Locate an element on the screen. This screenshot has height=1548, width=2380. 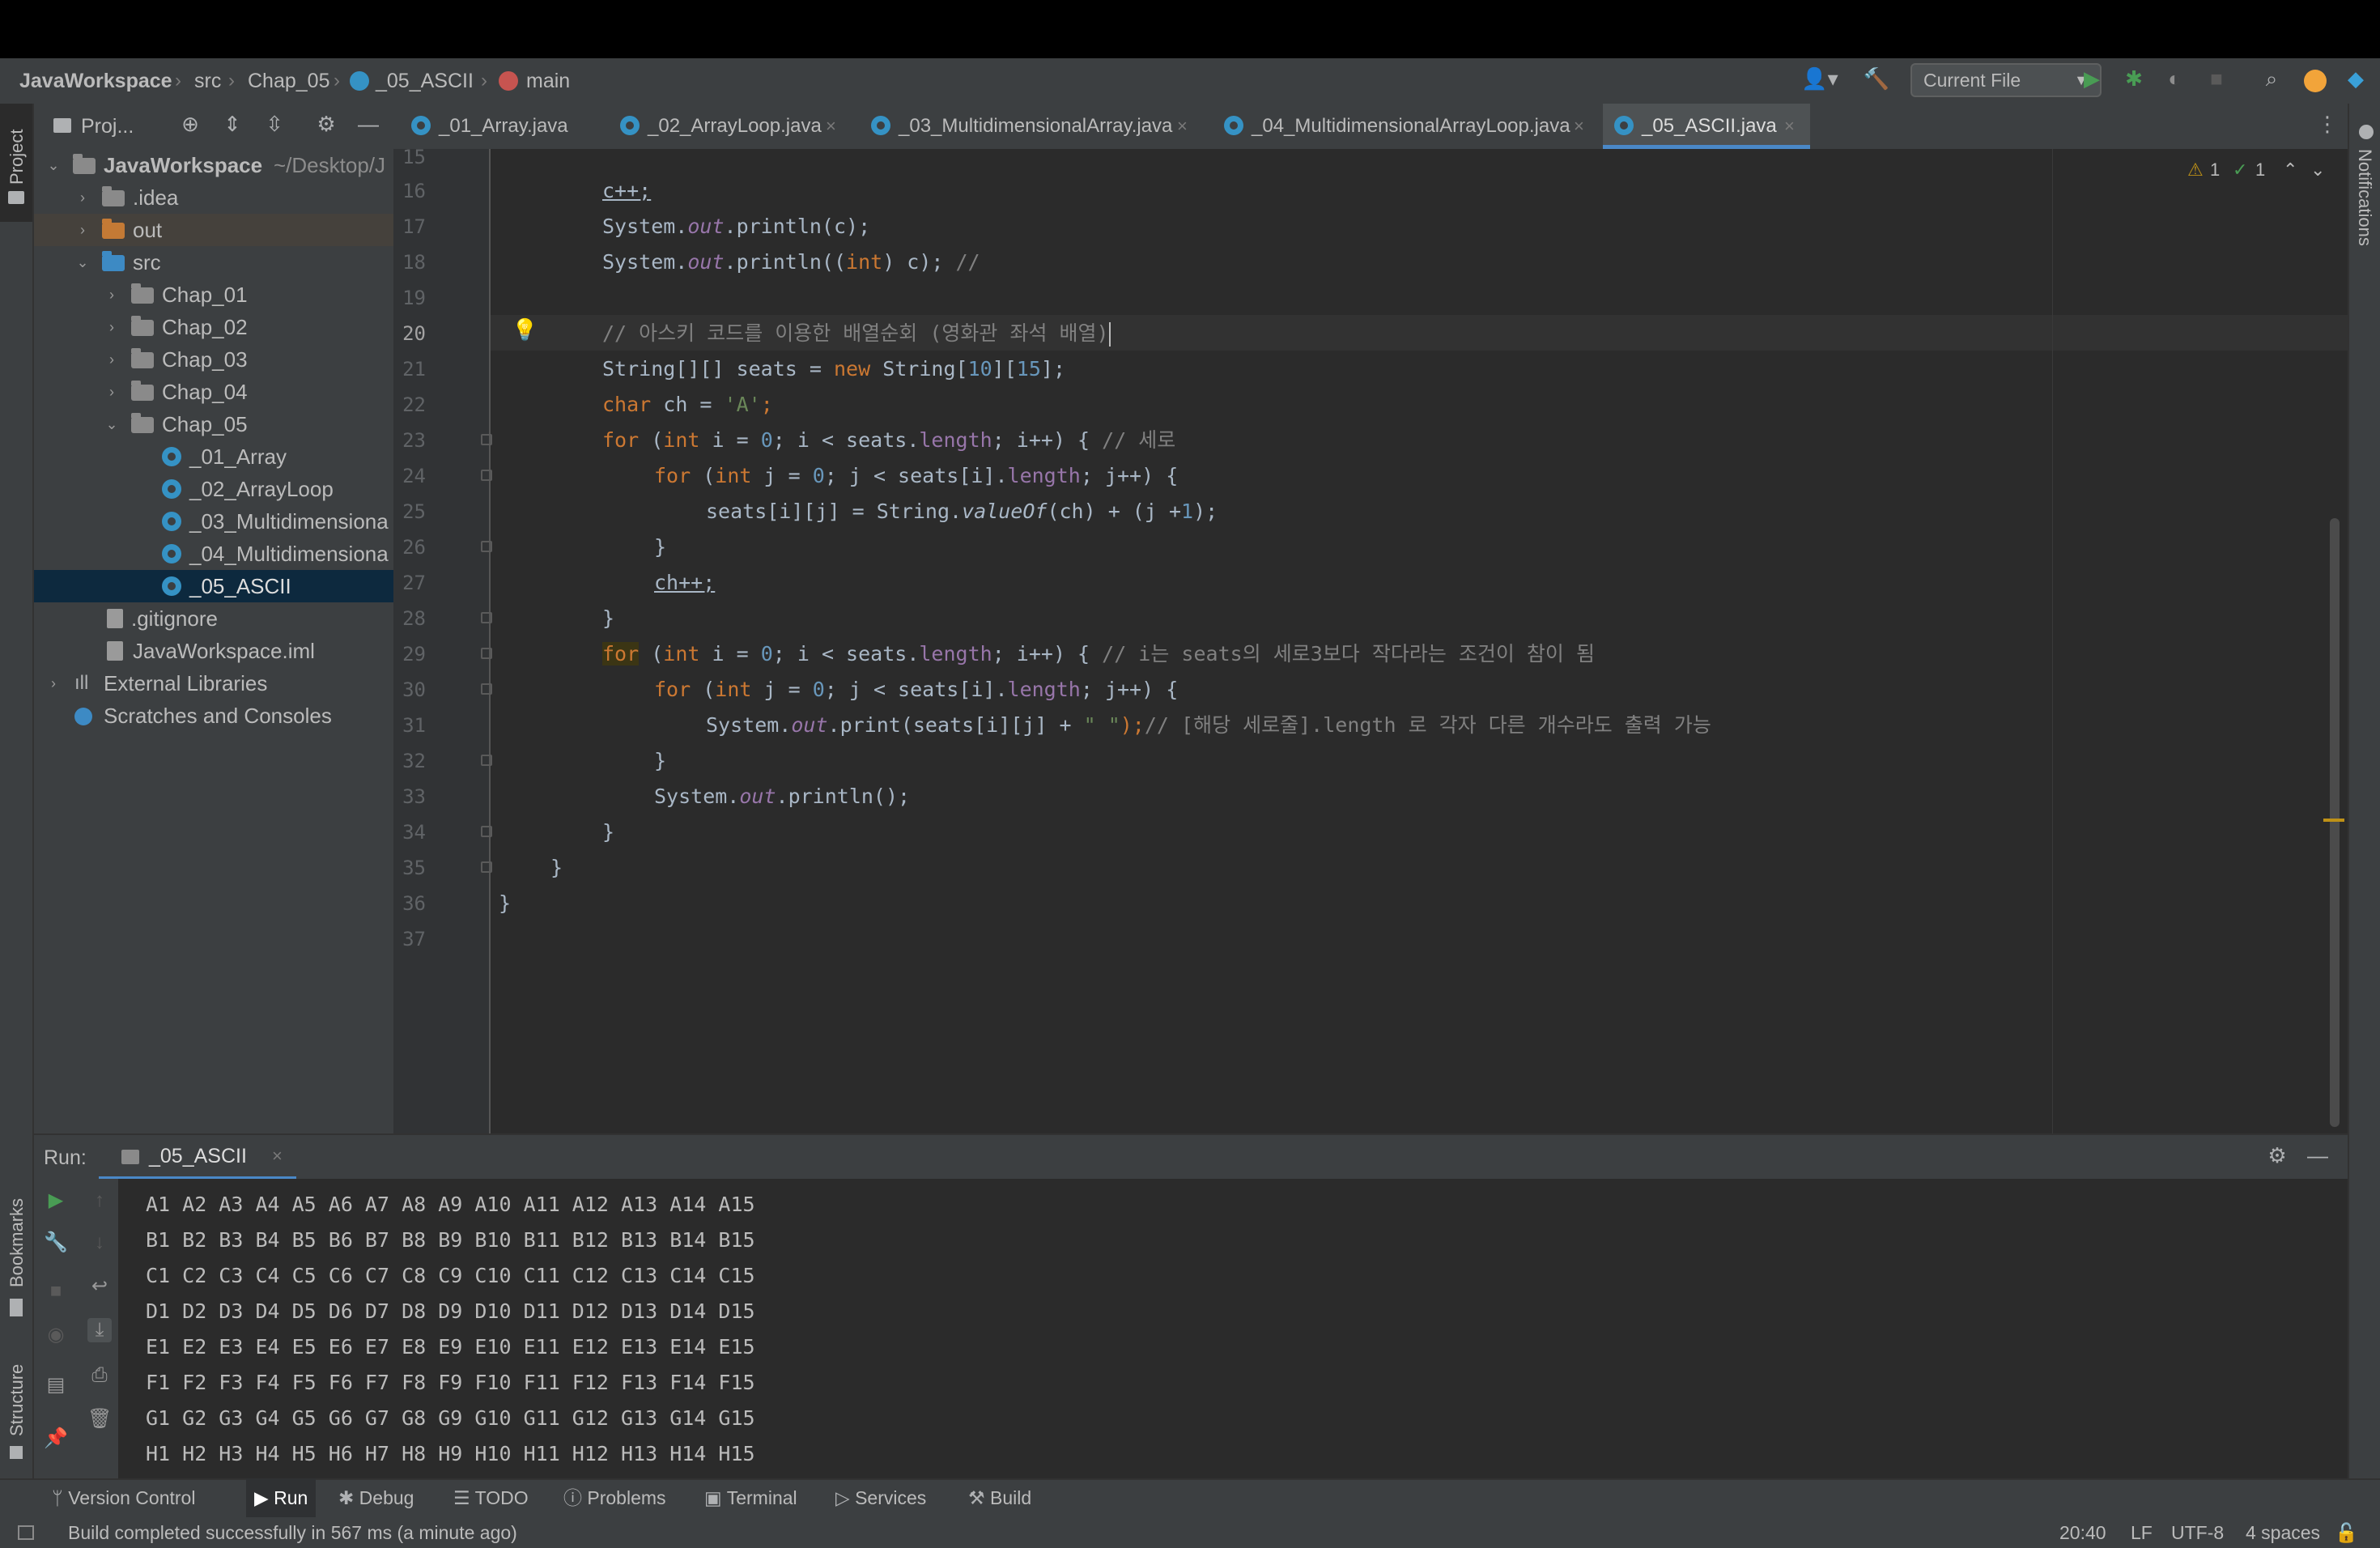
tool-windows-toggle-icon is located at coordinates (26, 1532).